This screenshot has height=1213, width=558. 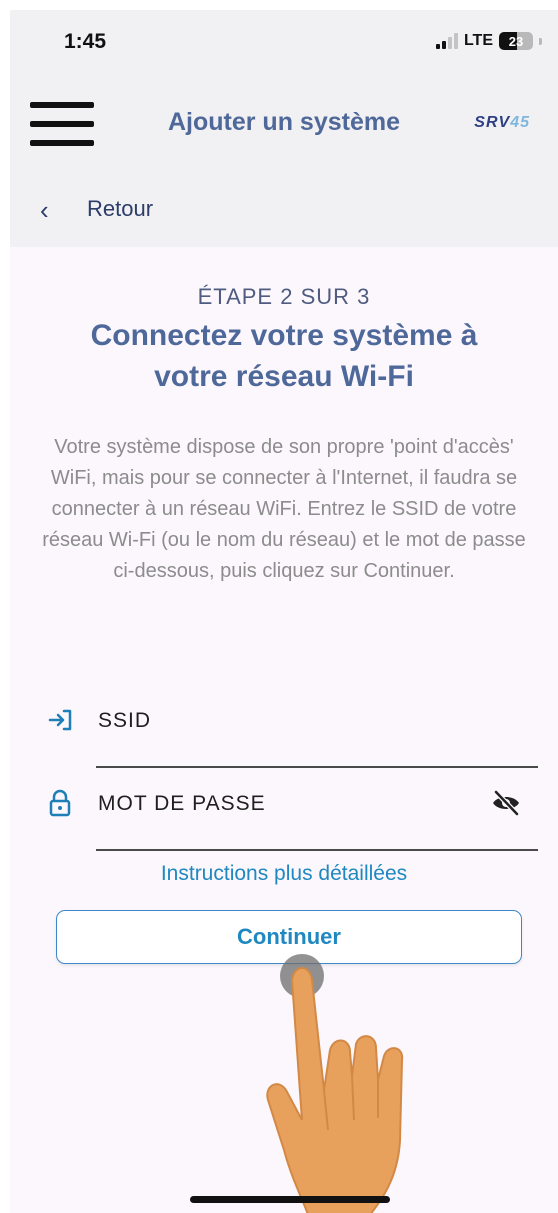 I want to click on ssid-underline, so click(x=317, y=767).